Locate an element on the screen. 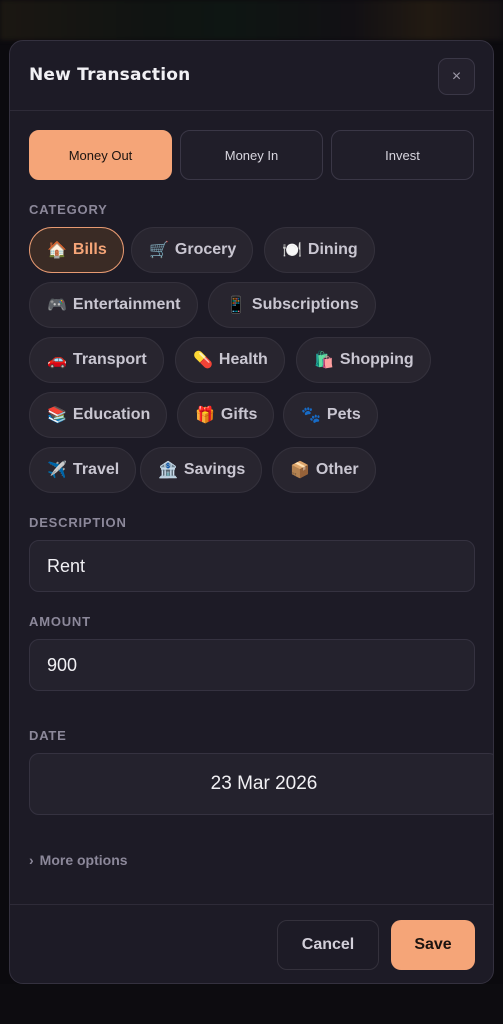  category-chip-health: 💊 Health is located at coordinates (230, 360).